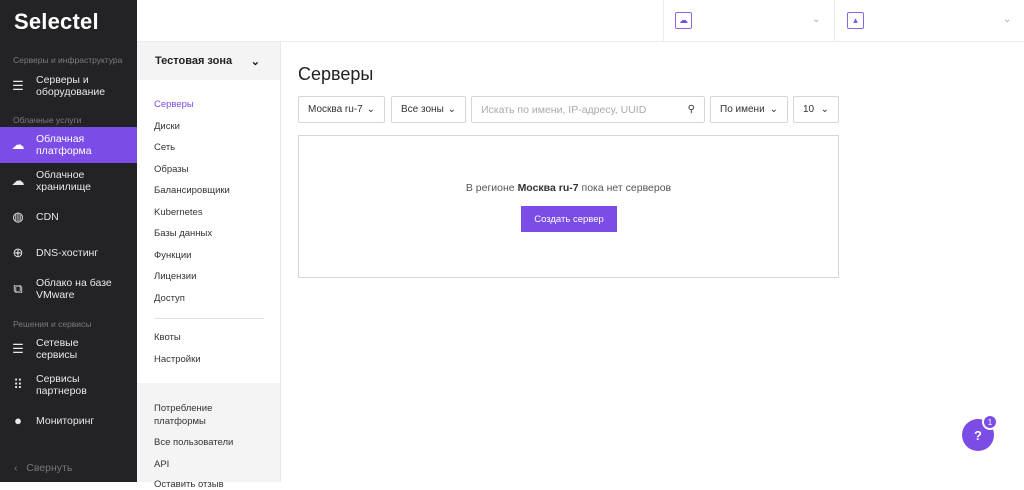  What do you see at coordinates (816, 109) in the screenshot?
I see `per-page-select: 10 ⌄` at bounding box center [816, 109].